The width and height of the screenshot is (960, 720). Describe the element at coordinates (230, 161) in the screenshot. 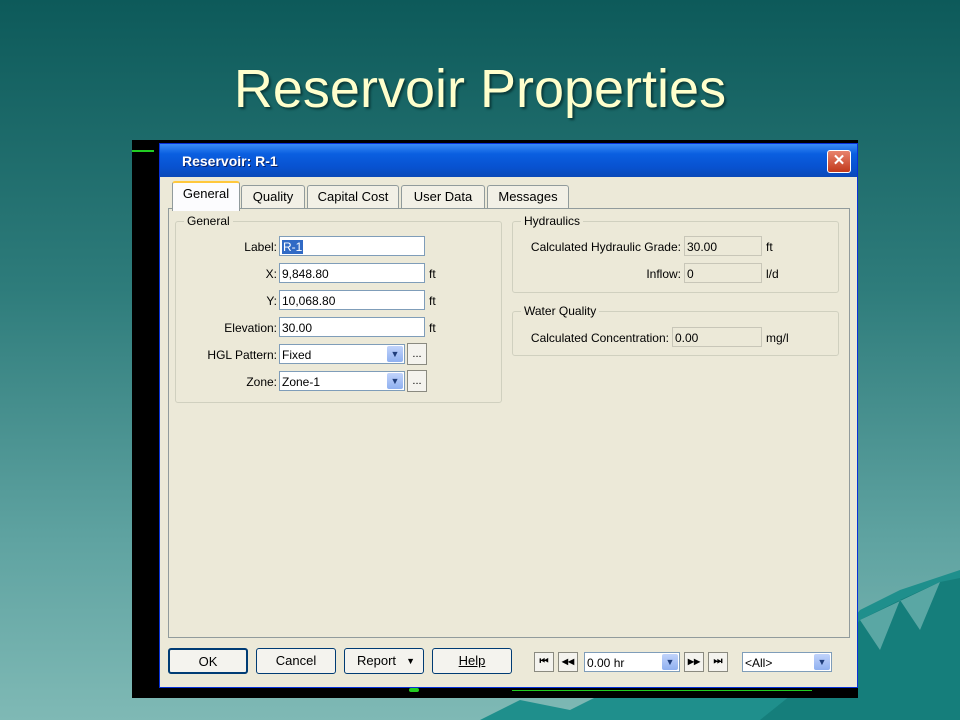

I see `dialog-title: Reservoir: R-1` at that location.